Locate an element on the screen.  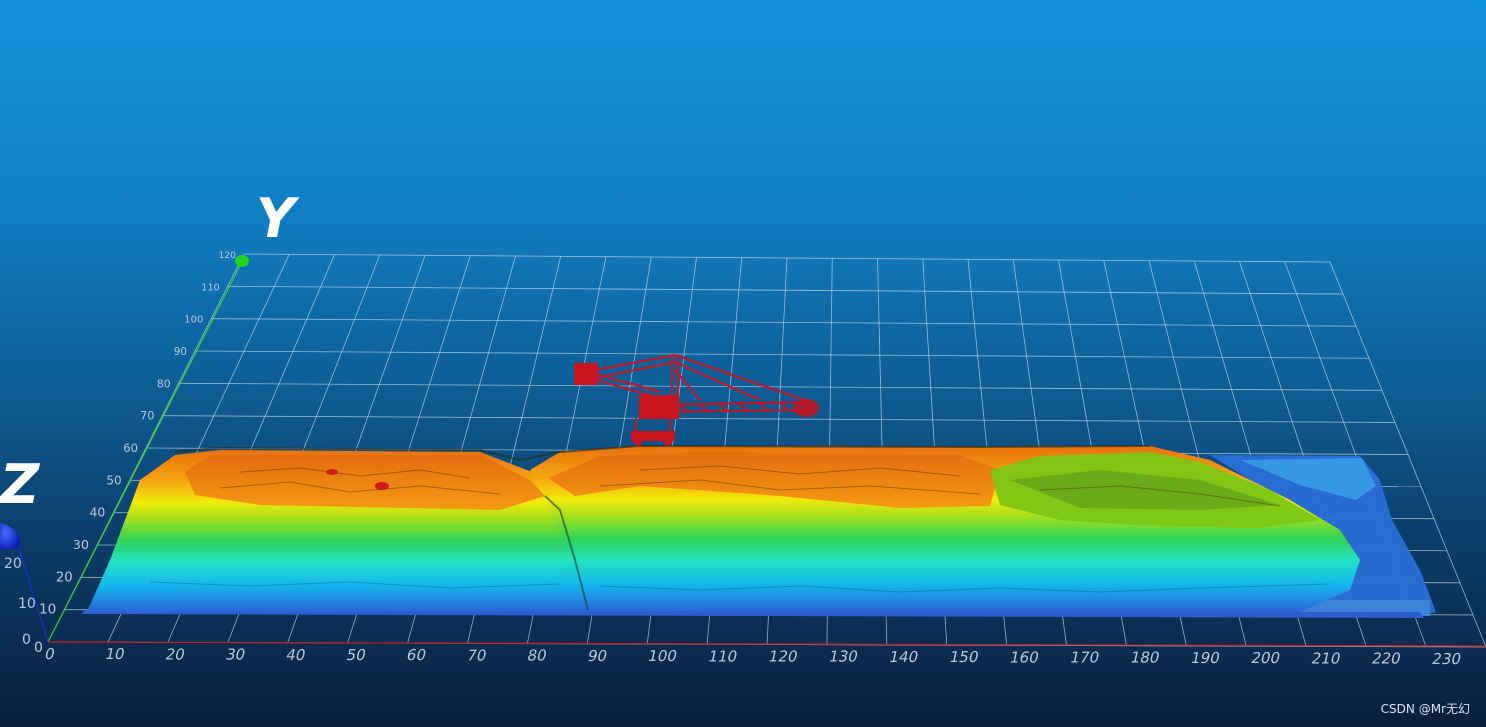
x-tick-label: 120 is located at coordinates (783, 657).